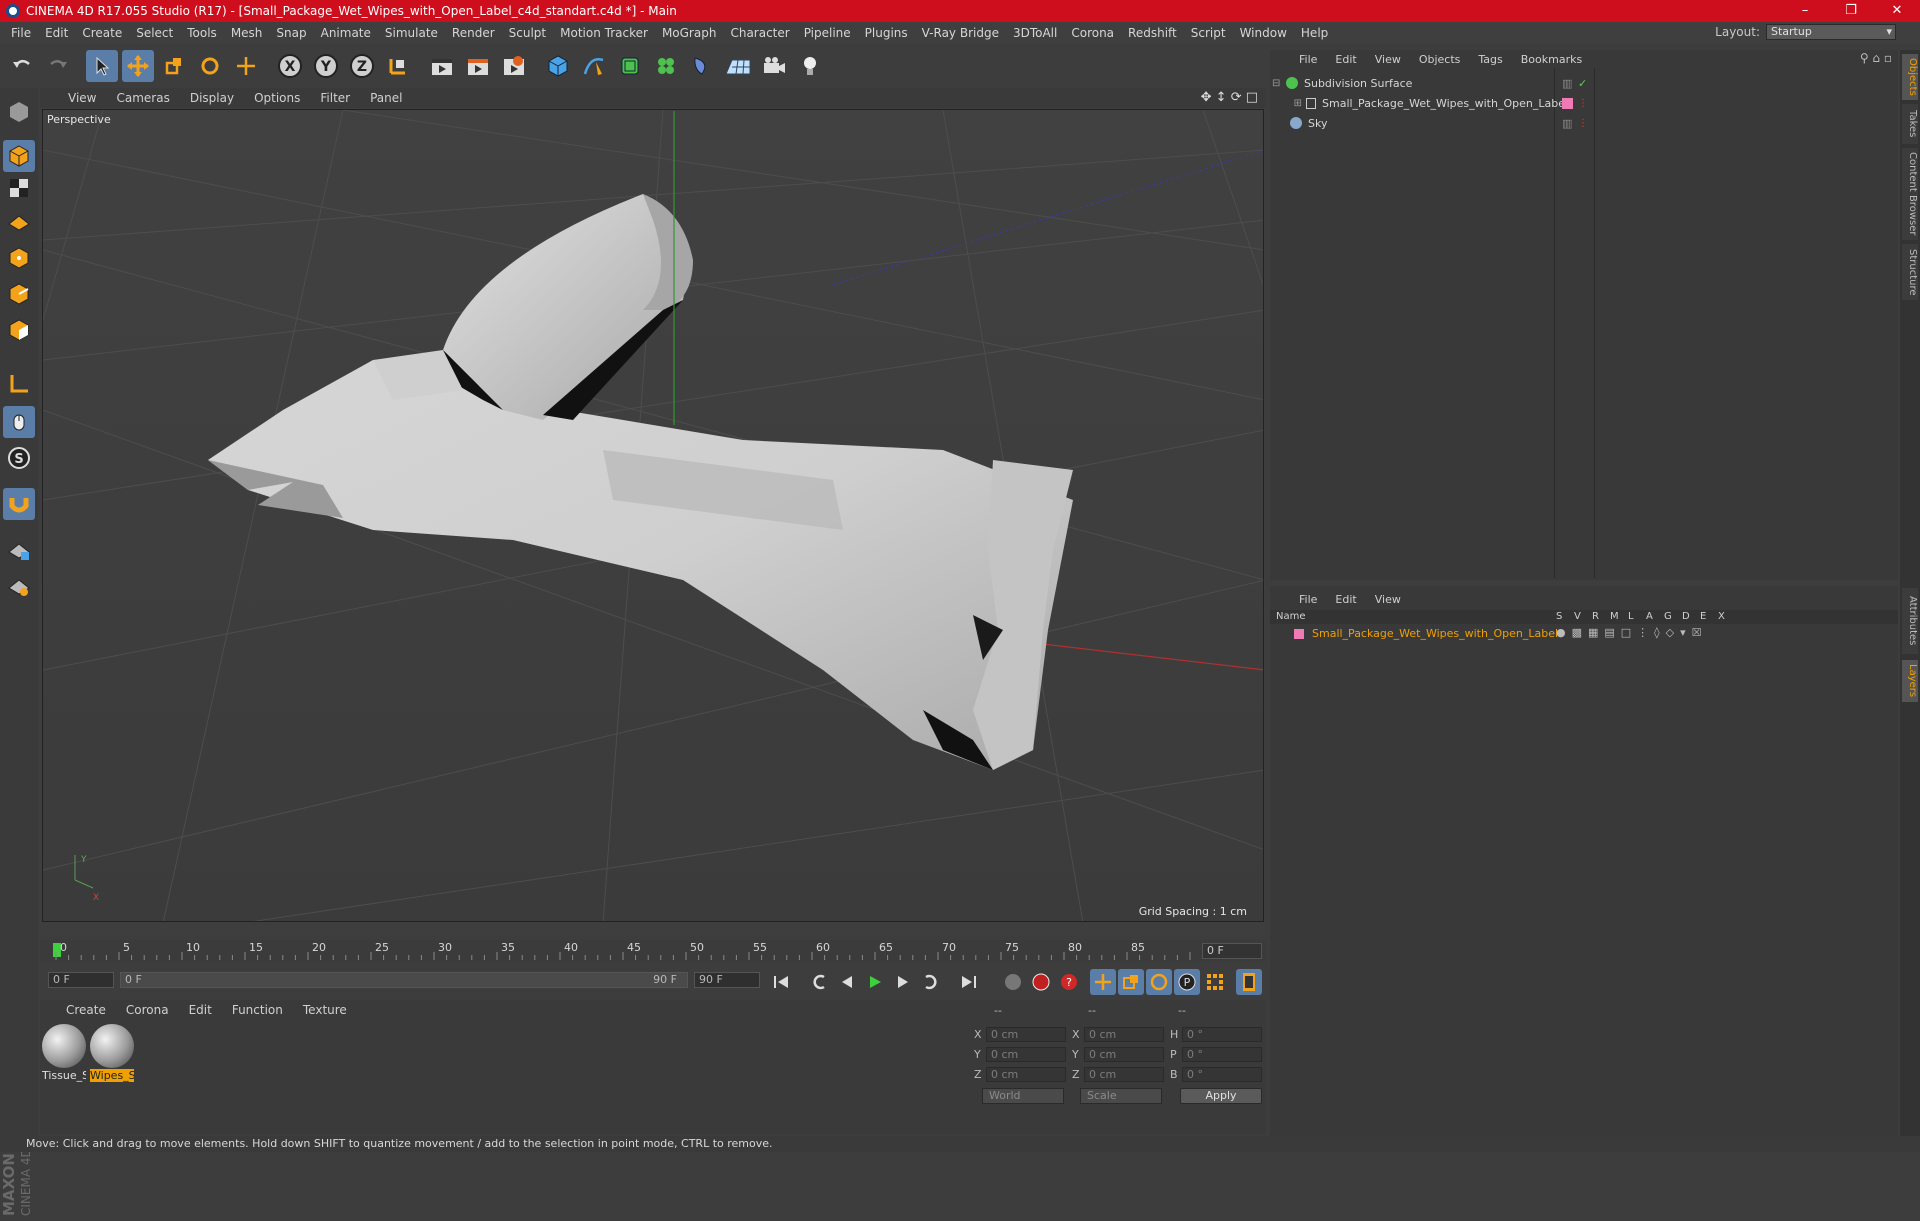 The width and height of the screenshot is (1920, 1221). I want to click on size-mode-dropdown: Scale, so click(1121, 1096).